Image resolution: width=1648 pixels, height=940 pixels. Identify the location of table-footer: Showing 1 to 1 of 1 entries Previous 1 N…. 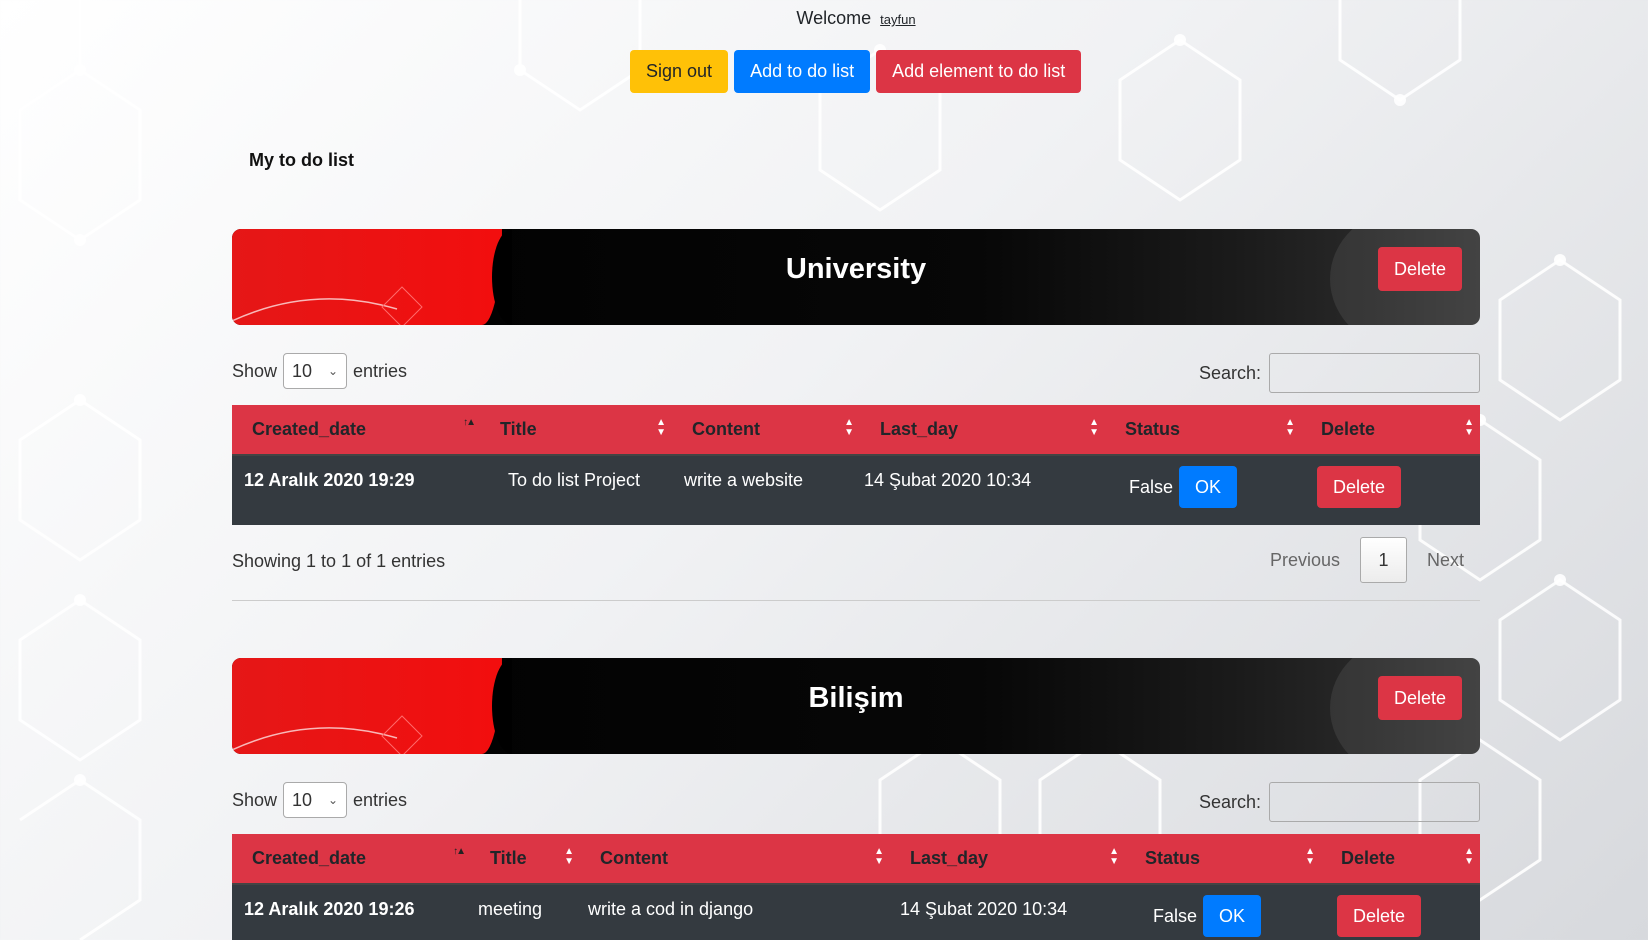
(856, 563).